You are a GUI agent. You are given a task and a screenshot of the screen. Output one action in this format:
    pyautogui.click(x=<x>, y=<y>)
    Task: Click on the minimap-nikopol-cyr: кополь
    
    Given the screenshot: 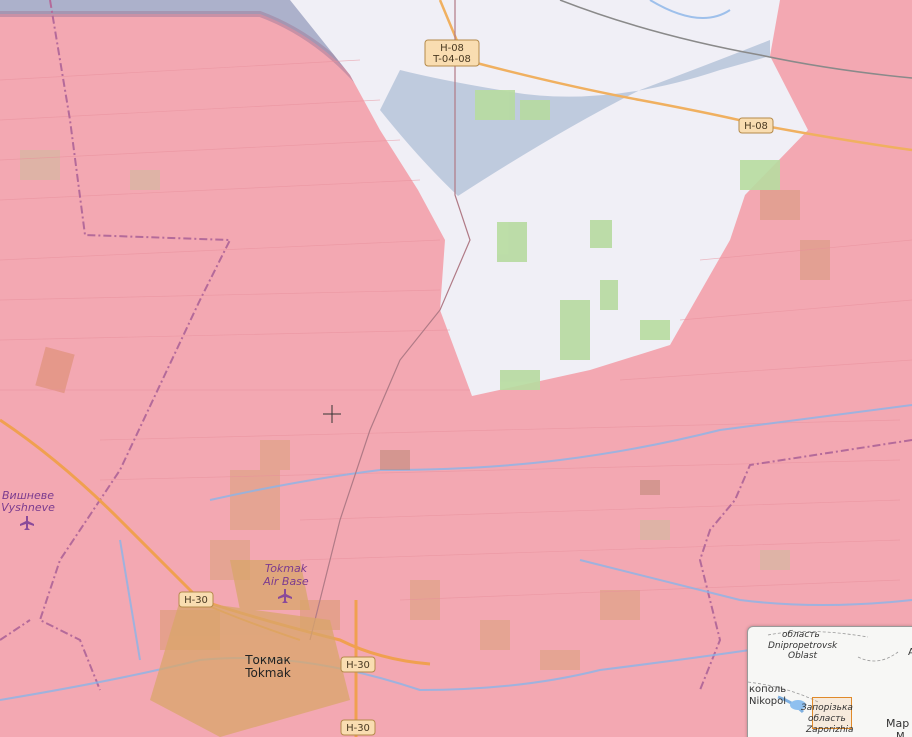 What is the action you would take?
    pyautogui.click(x=768, y=689)
    